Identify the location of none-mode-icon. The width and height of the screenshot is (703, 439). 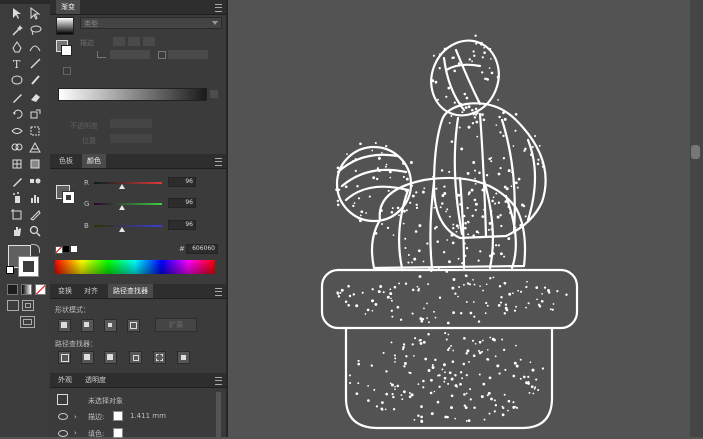
(40, 289).